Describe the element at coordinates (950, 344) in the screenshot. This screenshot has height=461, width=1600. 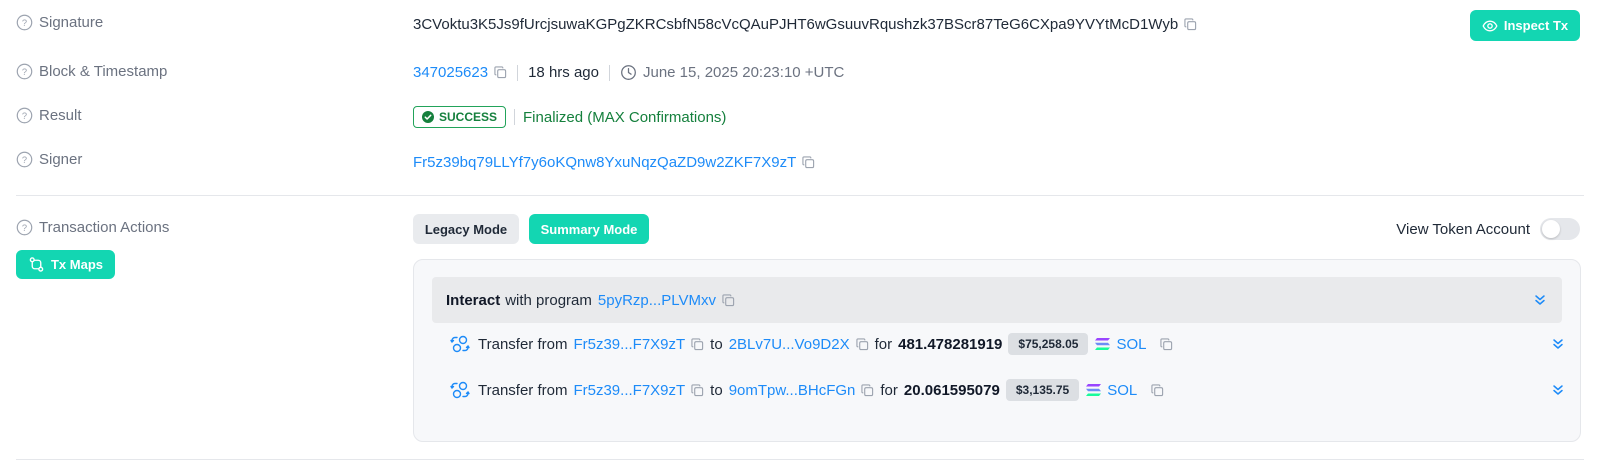
I see `transfer-amount: 481.478281919` at that location.